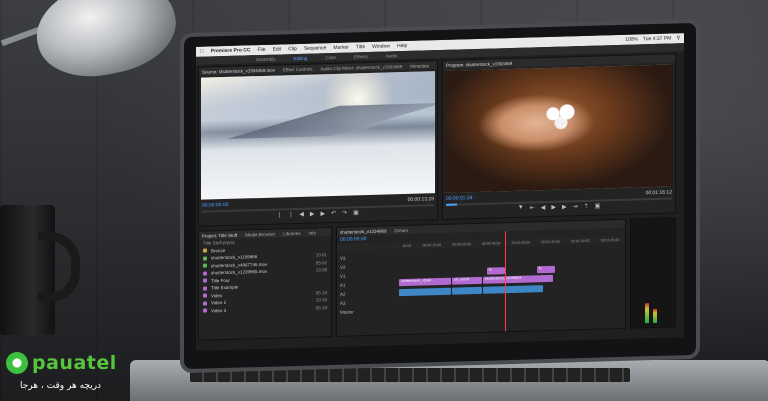  Describe the element at coordinates (586, 206) in the screenshot. I see `lift-icon: ⇡` at that location.